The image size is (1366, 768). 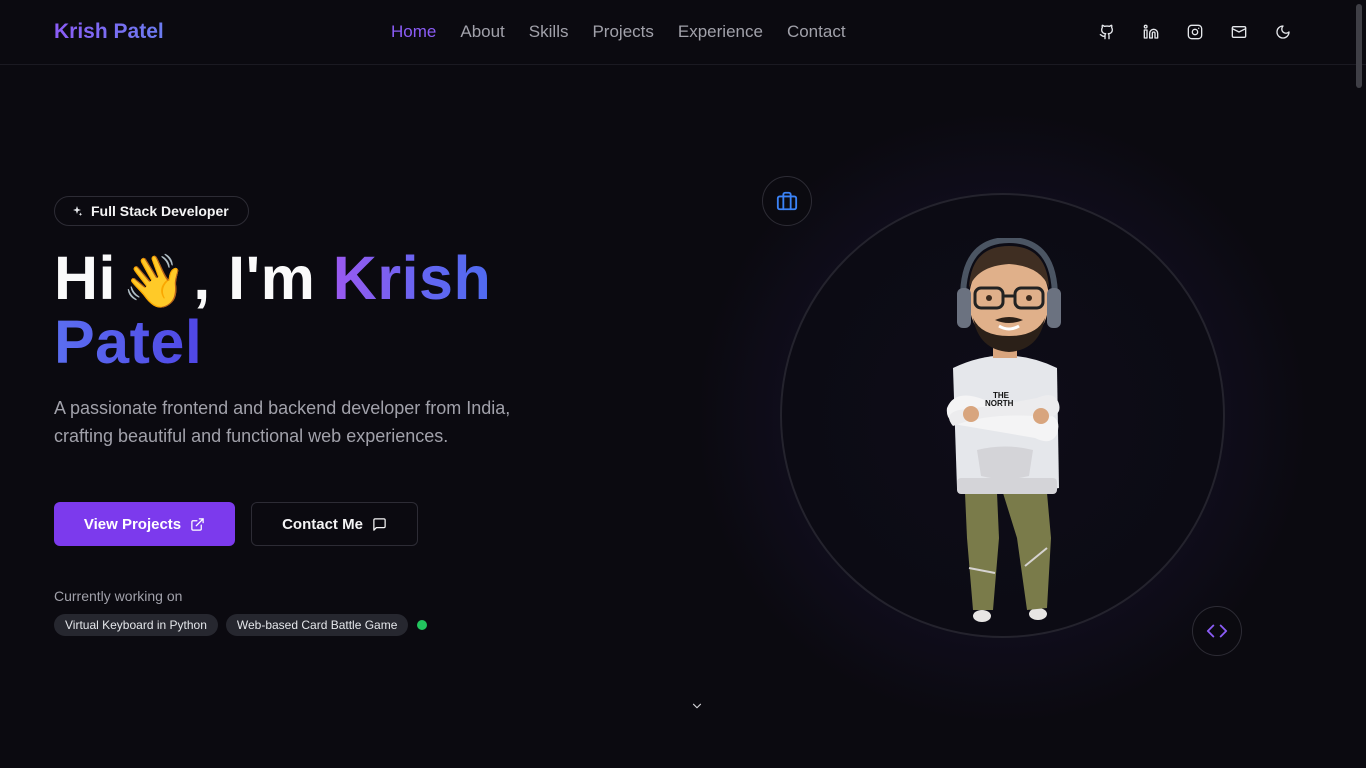 I want to click on nav-projects: Projects, so click(x=622, y=32).